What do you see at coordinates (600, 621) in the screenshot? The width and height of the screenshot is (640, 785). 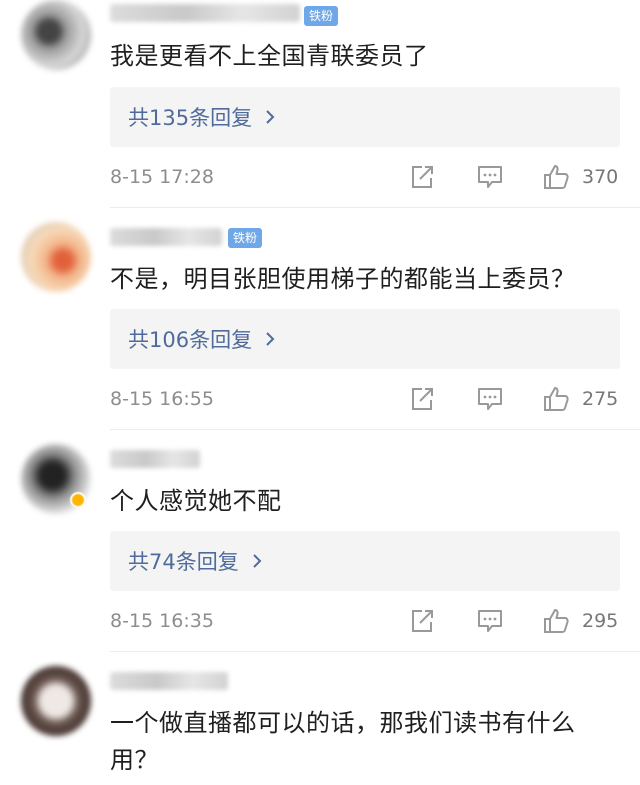 I see `like-count: 295` at bounding box center [600, 621].